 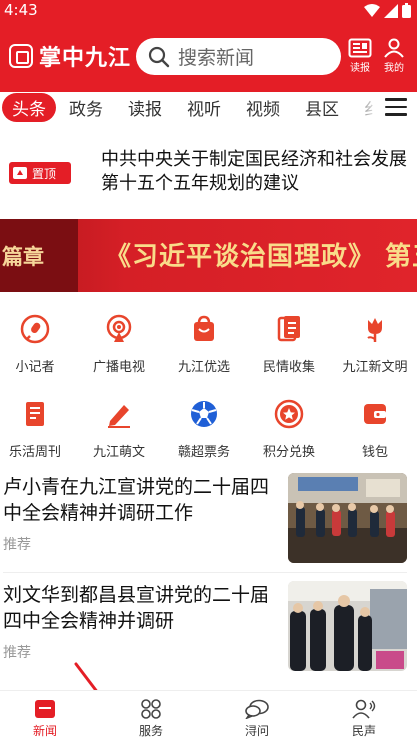 I want to click on service-label: 广播电视, so click(x=118, y=367).